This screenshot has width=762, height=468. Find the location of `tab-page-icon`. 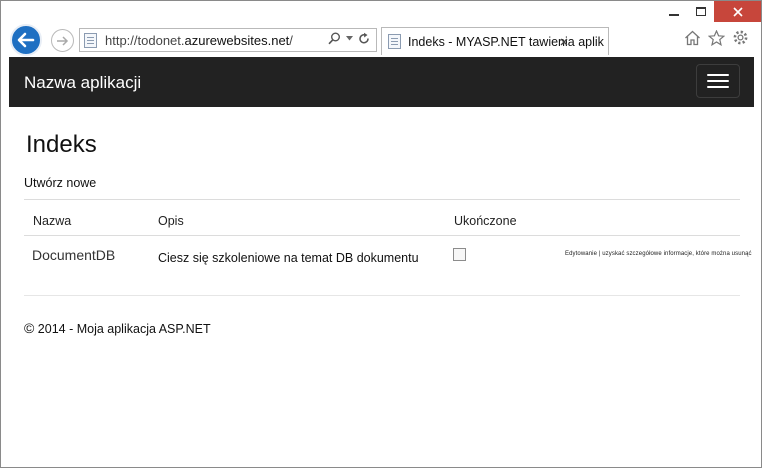

tab-page-icon is located at coordinates (394, 41).